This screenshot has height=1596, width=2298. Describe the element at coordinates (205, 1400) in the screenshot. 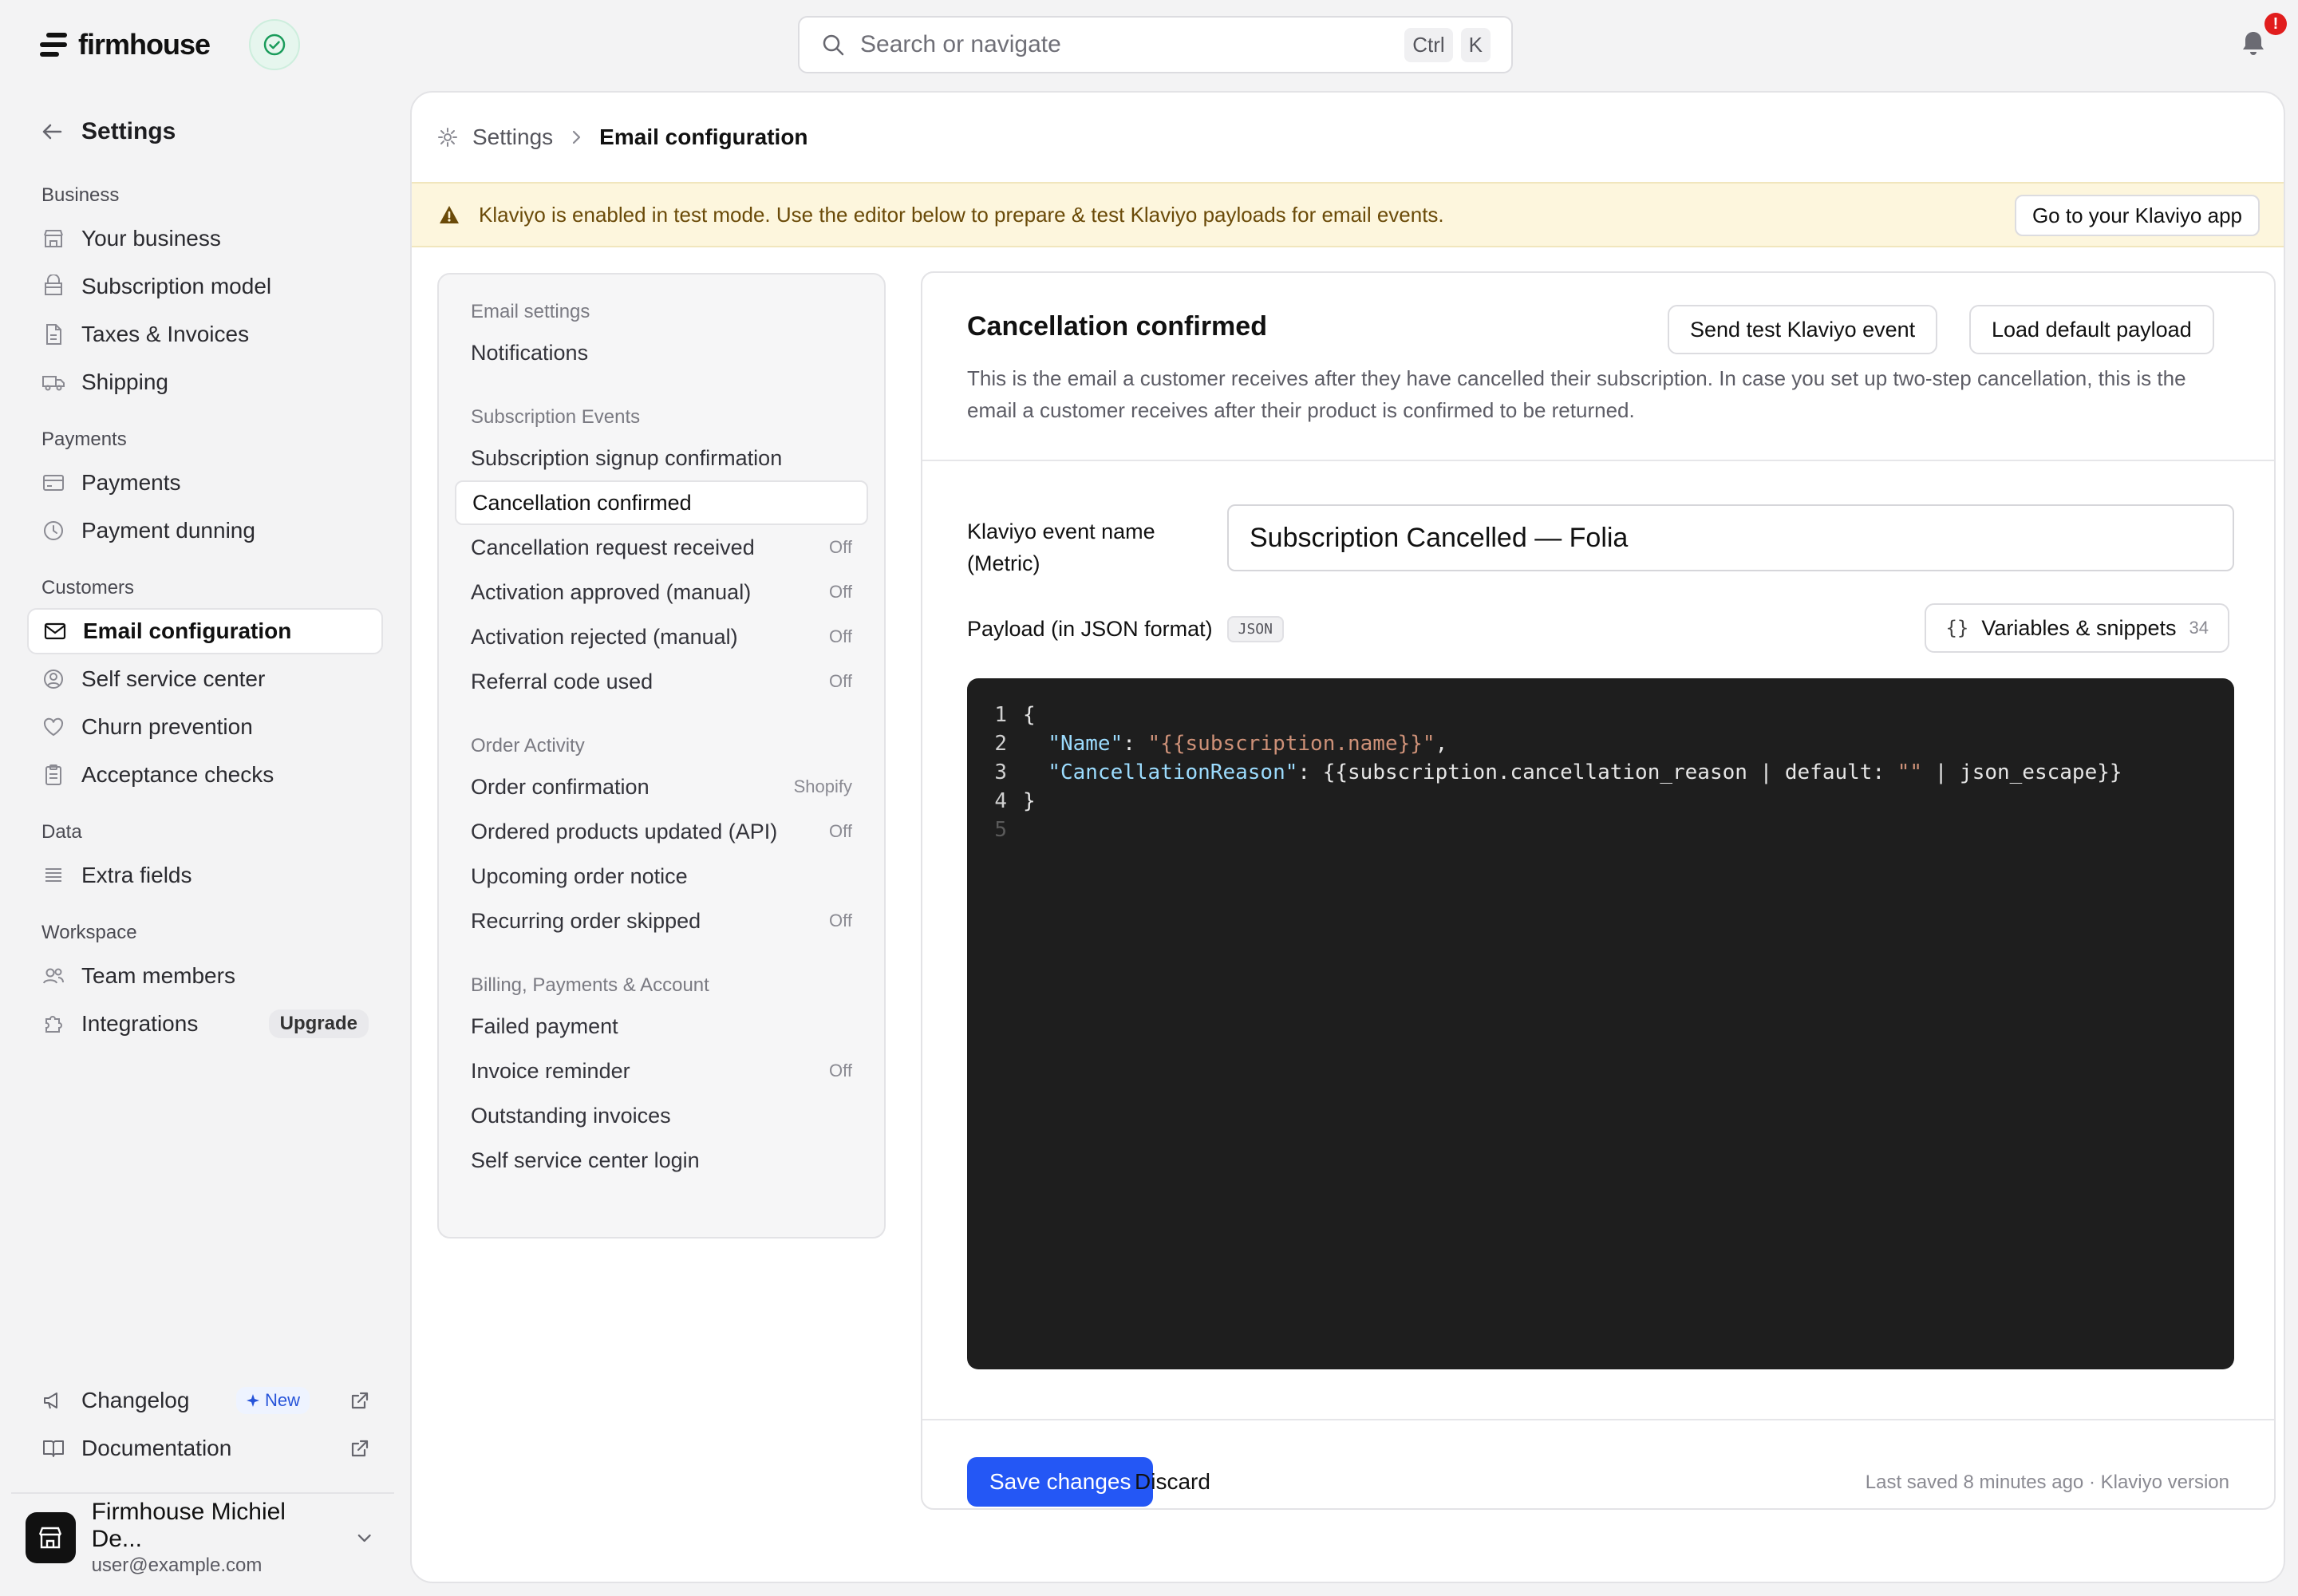

I see `changelog-link: Changelog New` at that location.